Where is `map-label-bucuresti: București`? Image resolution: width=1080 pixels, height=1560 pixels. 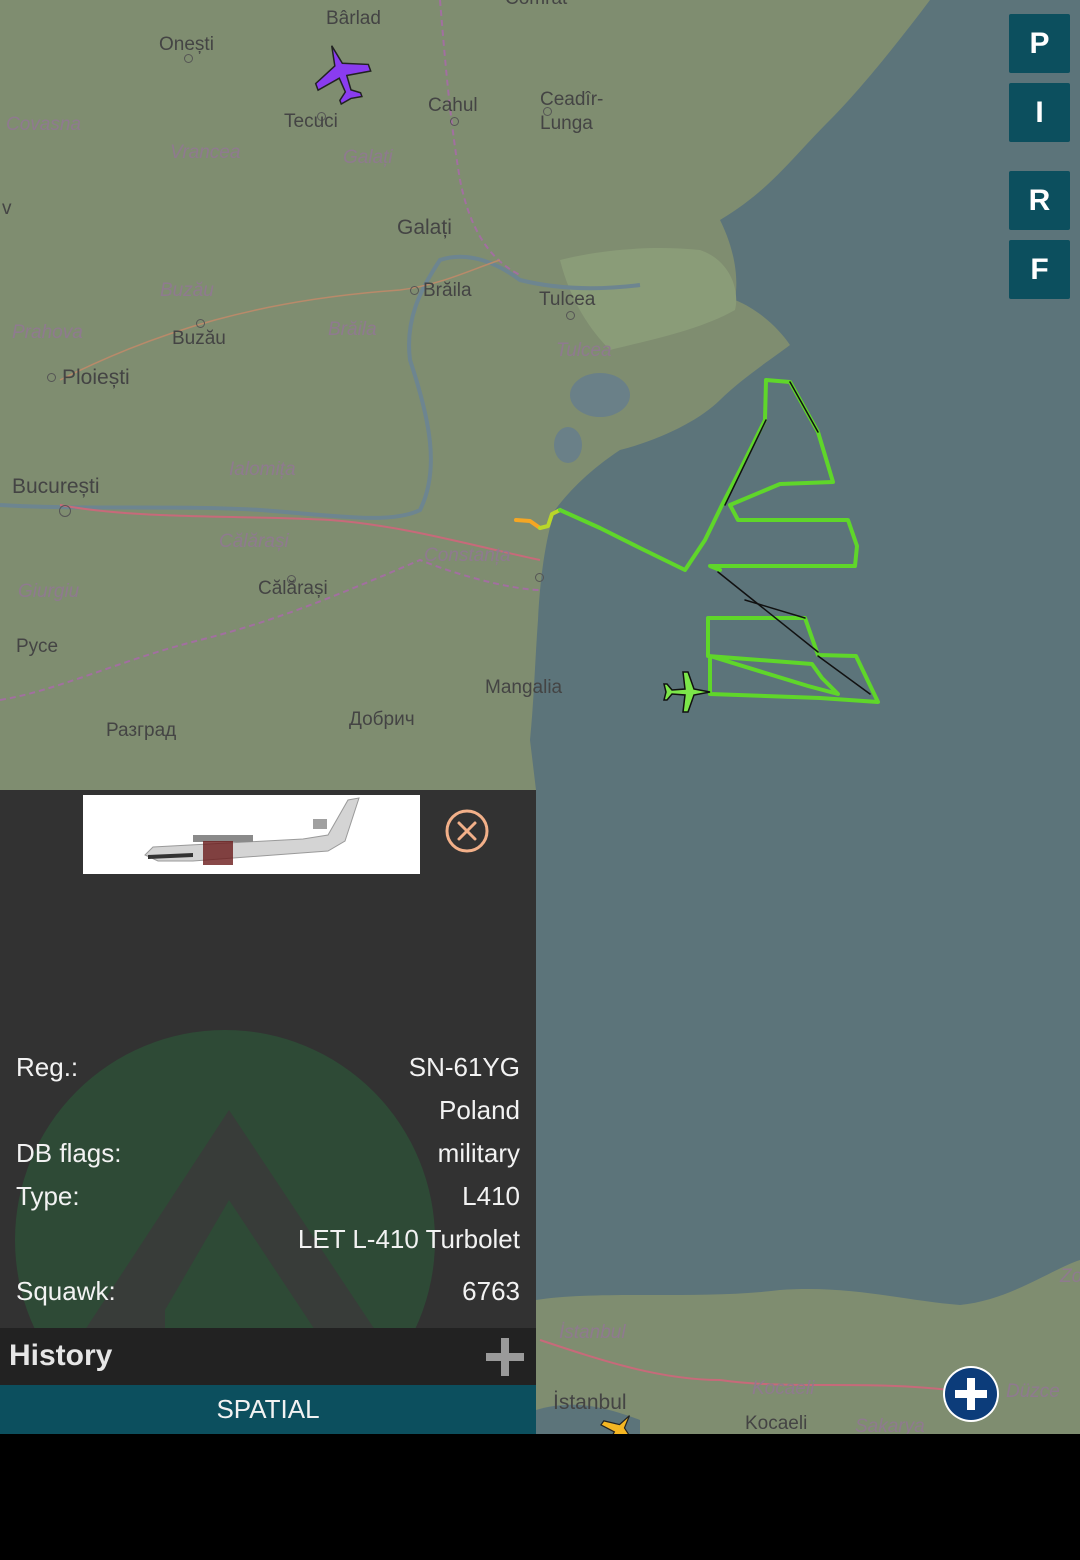
map-label-bucuresti: București is located at coordinates (56, 486).